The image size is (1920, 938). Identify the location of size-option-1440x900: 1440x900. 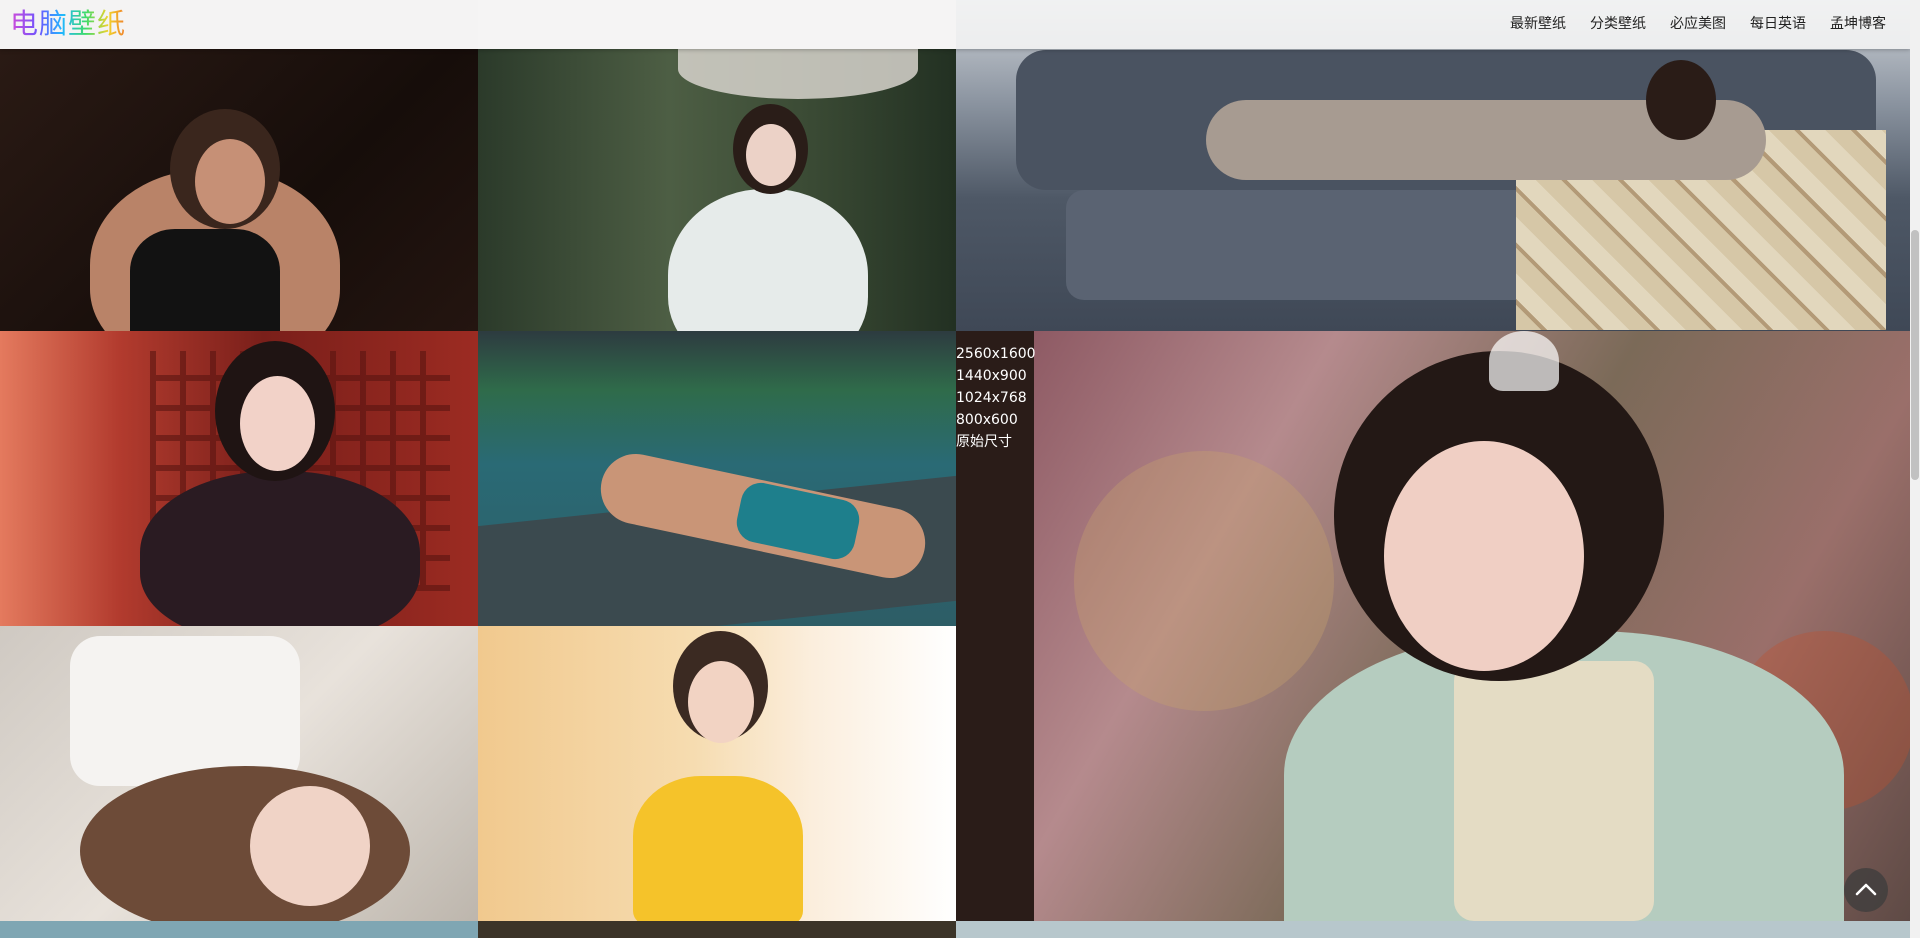
(995, 376).